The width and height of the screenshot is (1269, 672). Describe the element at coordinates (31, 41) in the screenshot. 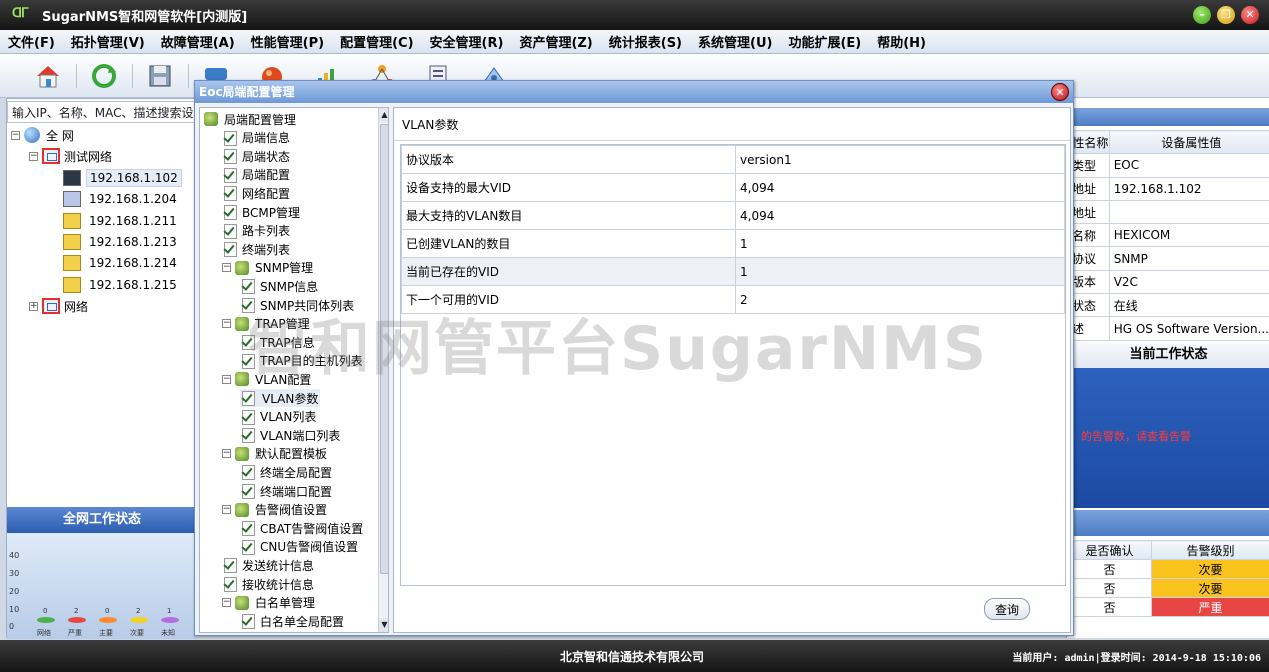

I see `menu-file: 文件(F)` at that location.